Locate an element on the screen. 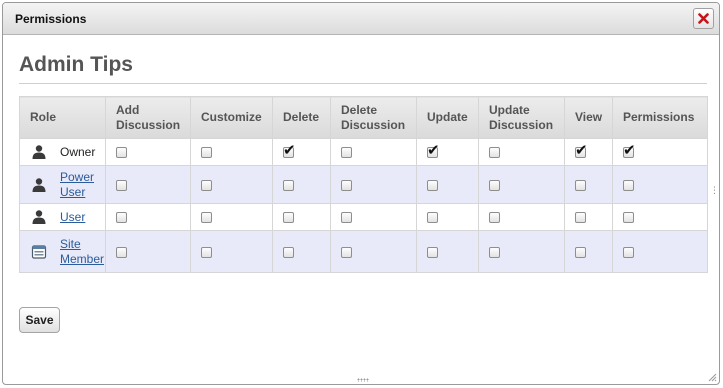 The width and height of the screenshot is (723, 388). role-link: Site Member is located at coordinates (82, 252).